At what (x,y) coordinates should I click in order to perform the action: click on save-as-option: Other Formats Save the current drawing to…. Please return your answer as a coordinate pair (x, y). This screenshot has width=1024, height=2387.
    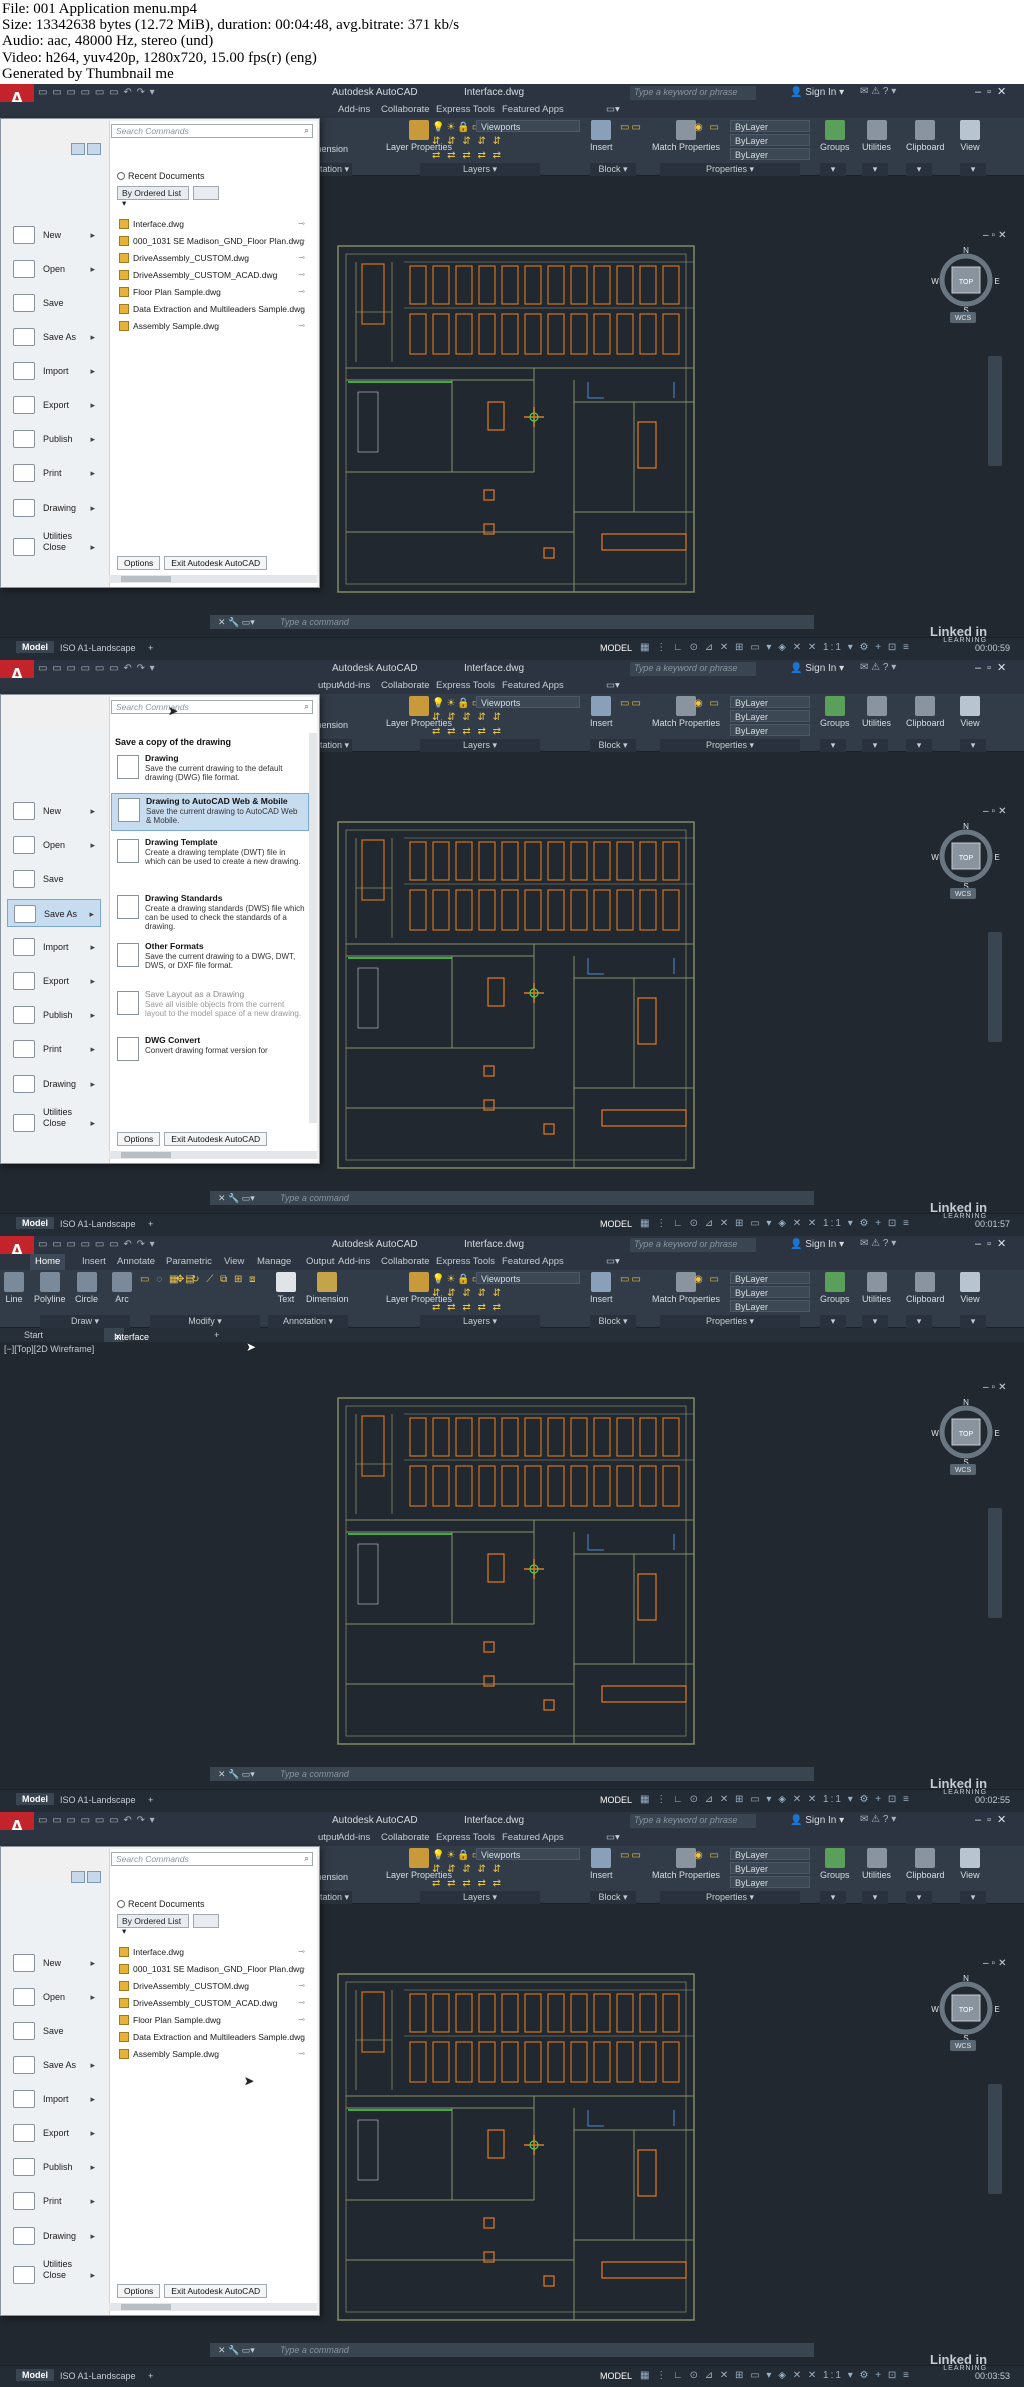
    Looking at the image, I should click on (210, 961).